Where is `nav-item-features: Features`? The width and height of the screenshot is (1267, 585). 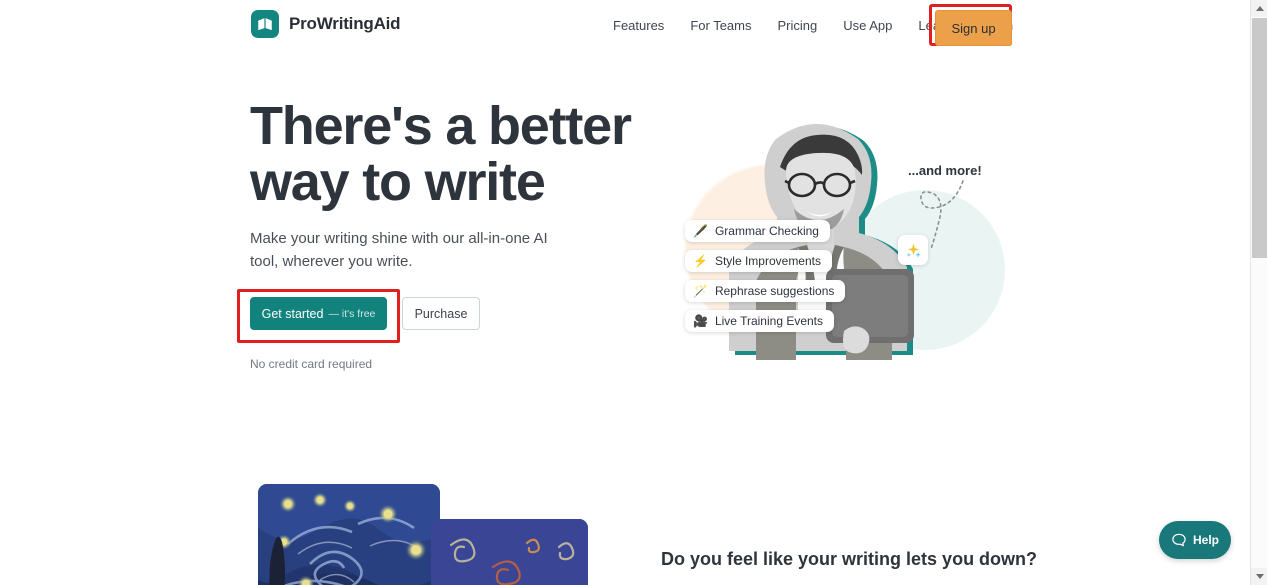 nav-item-features: Features is located at coordinates (638, 25).